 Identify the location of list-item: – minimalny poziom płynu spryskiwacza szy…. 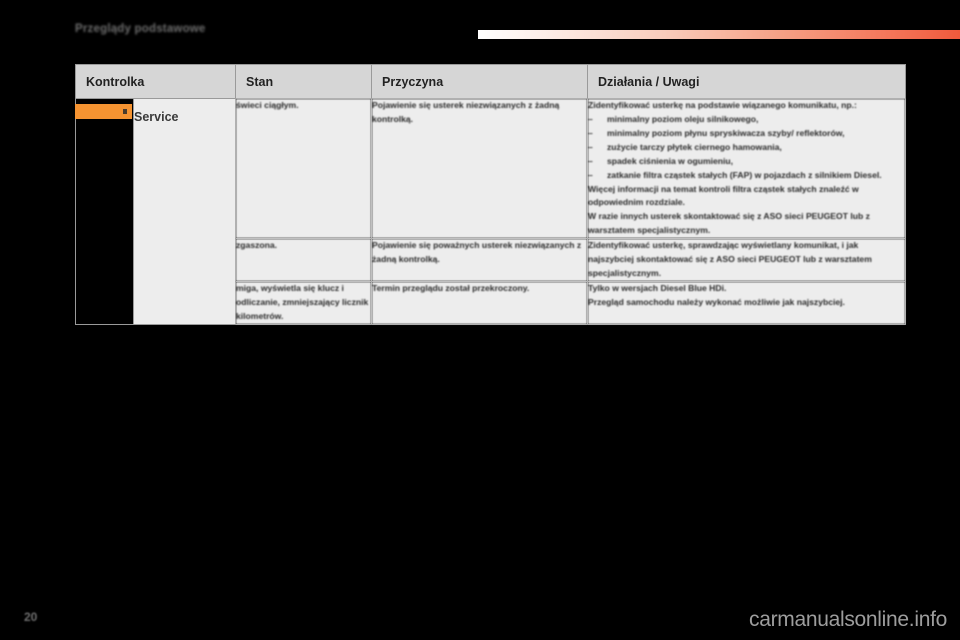
(746, 134).